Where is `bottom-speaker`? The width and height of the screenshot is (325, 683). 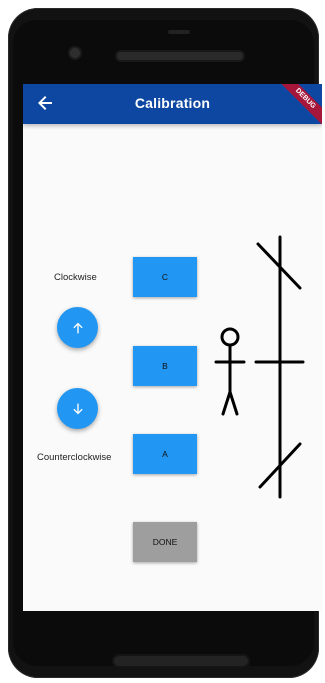 bottom-speaker is located at coordinates (181, 661).